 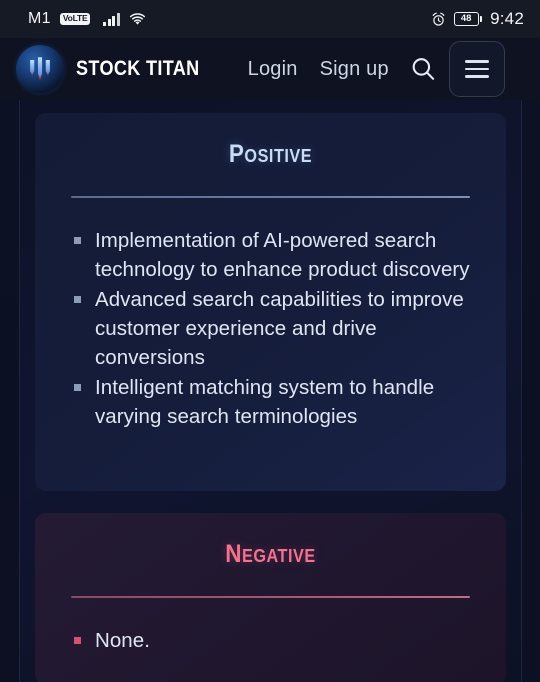 I want to click on site-header: STOCK TITAN Login Sign up, so click(x=270, y=69).